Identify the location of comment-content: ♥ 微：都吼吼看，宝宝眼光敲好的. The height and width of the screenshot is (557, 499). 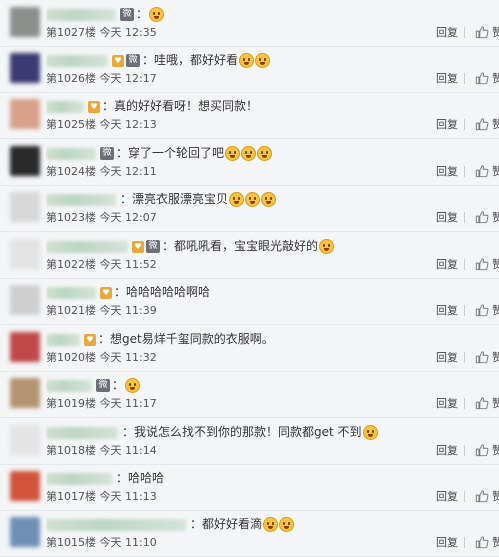
(267, 246).